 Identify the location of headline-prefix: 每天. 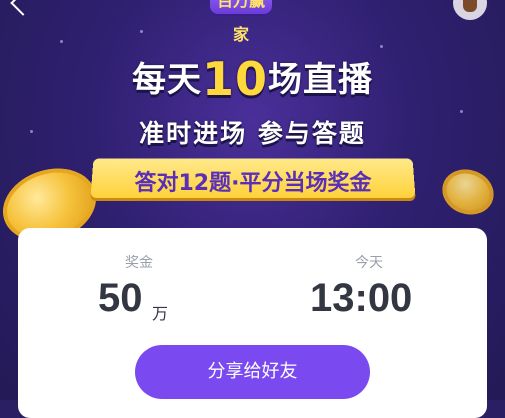
(166, 80).